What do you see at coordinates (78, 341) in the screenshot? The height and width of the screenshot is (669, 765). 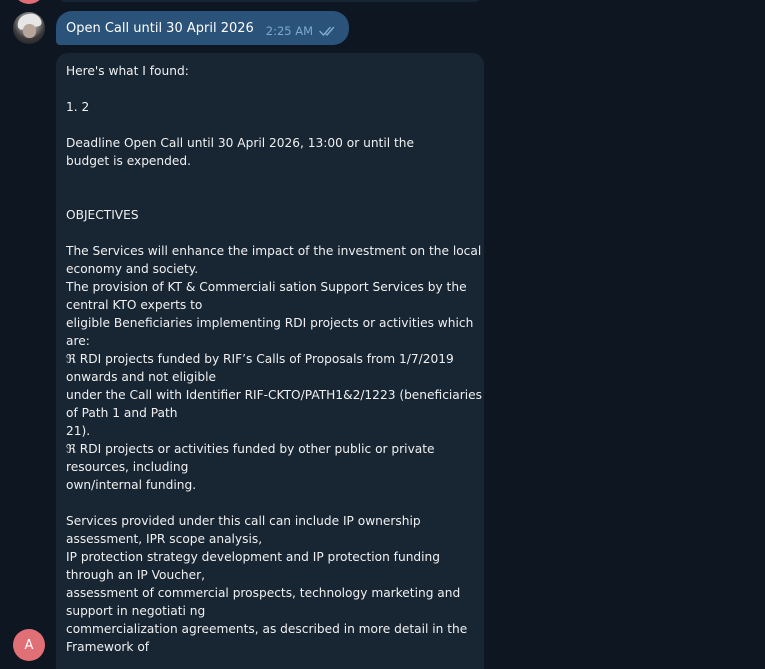 I see `message-line: are:` at bounding box center [78, 341].